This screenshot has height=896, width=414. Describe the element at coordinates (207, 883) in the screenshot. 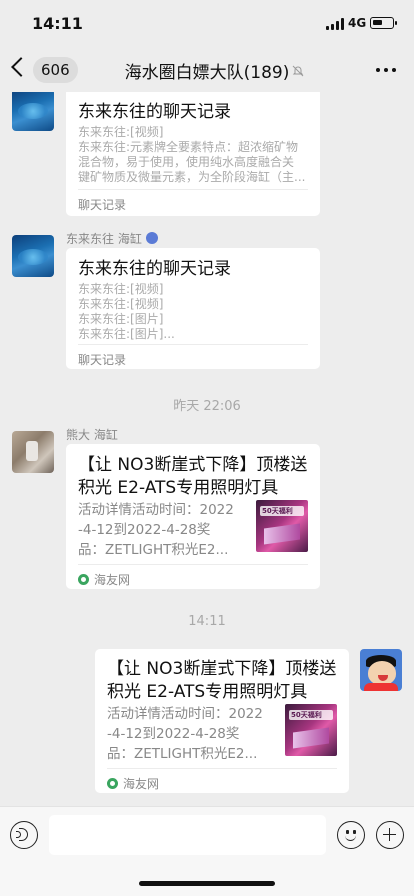

I see `home-indicator` at that location.